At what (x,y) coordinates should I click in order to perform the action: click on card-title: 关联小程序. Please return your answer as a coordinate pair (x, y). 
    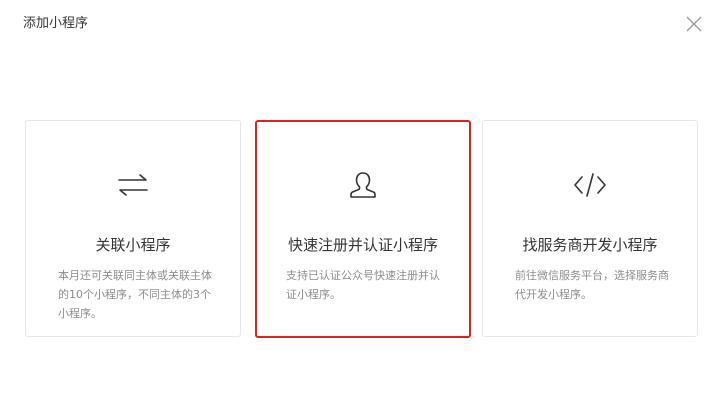
    Looking at the image, I should click on (133, 245).